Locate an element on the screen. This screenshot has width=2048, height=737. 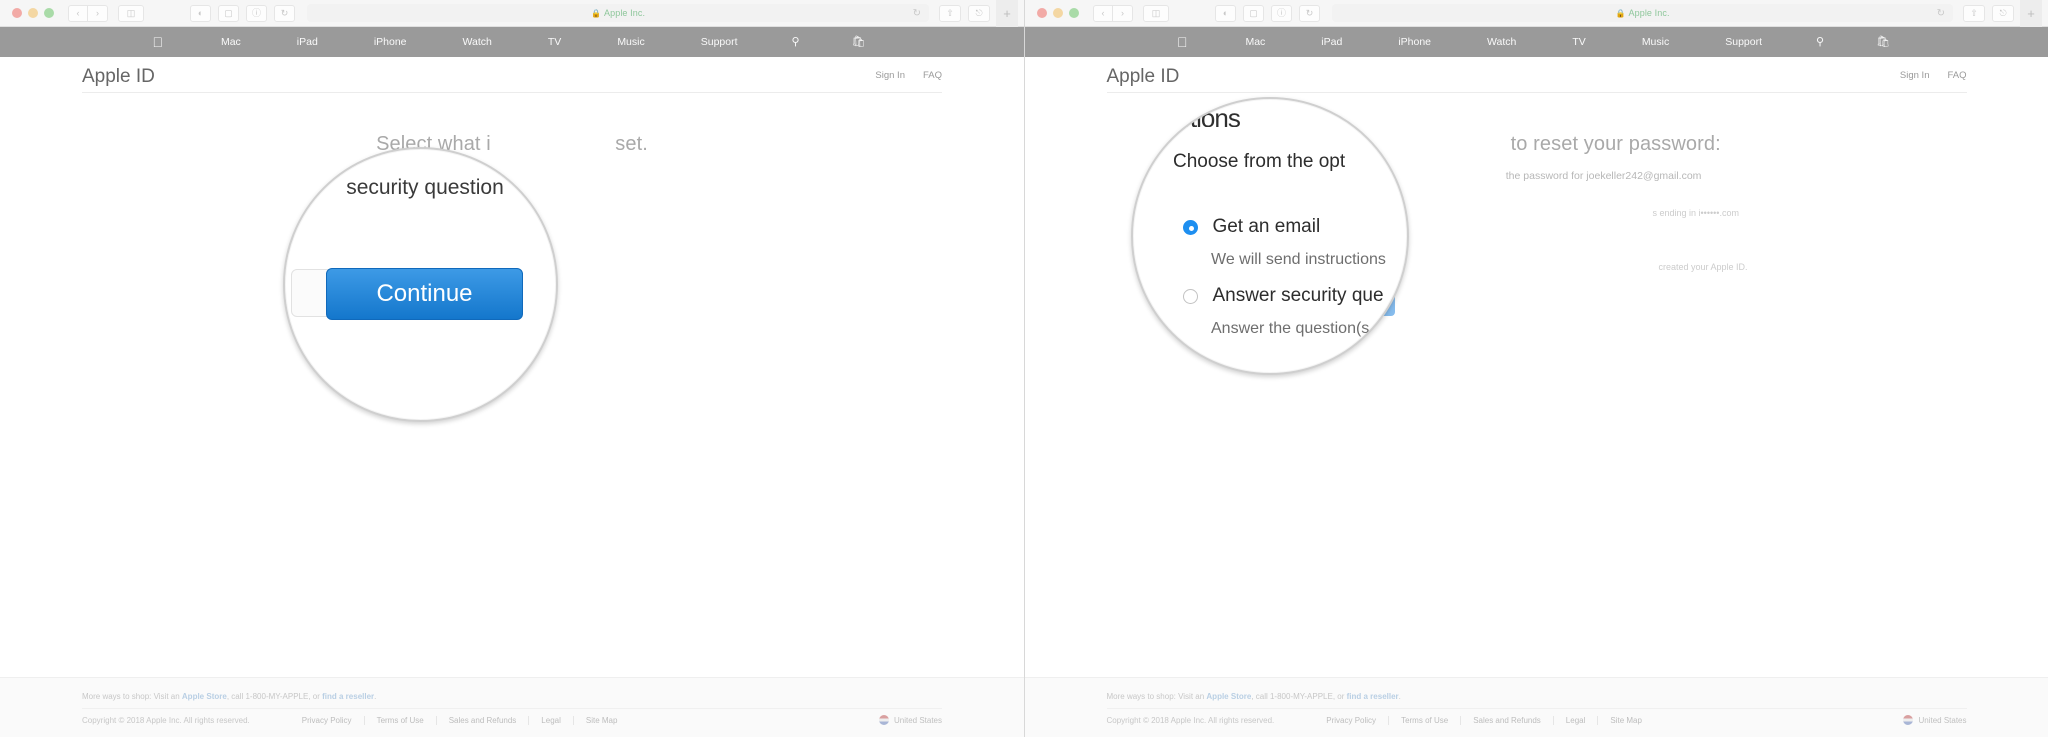
option-row-security-questions: created your Apple ID. is located at coordinates (1617, 267).